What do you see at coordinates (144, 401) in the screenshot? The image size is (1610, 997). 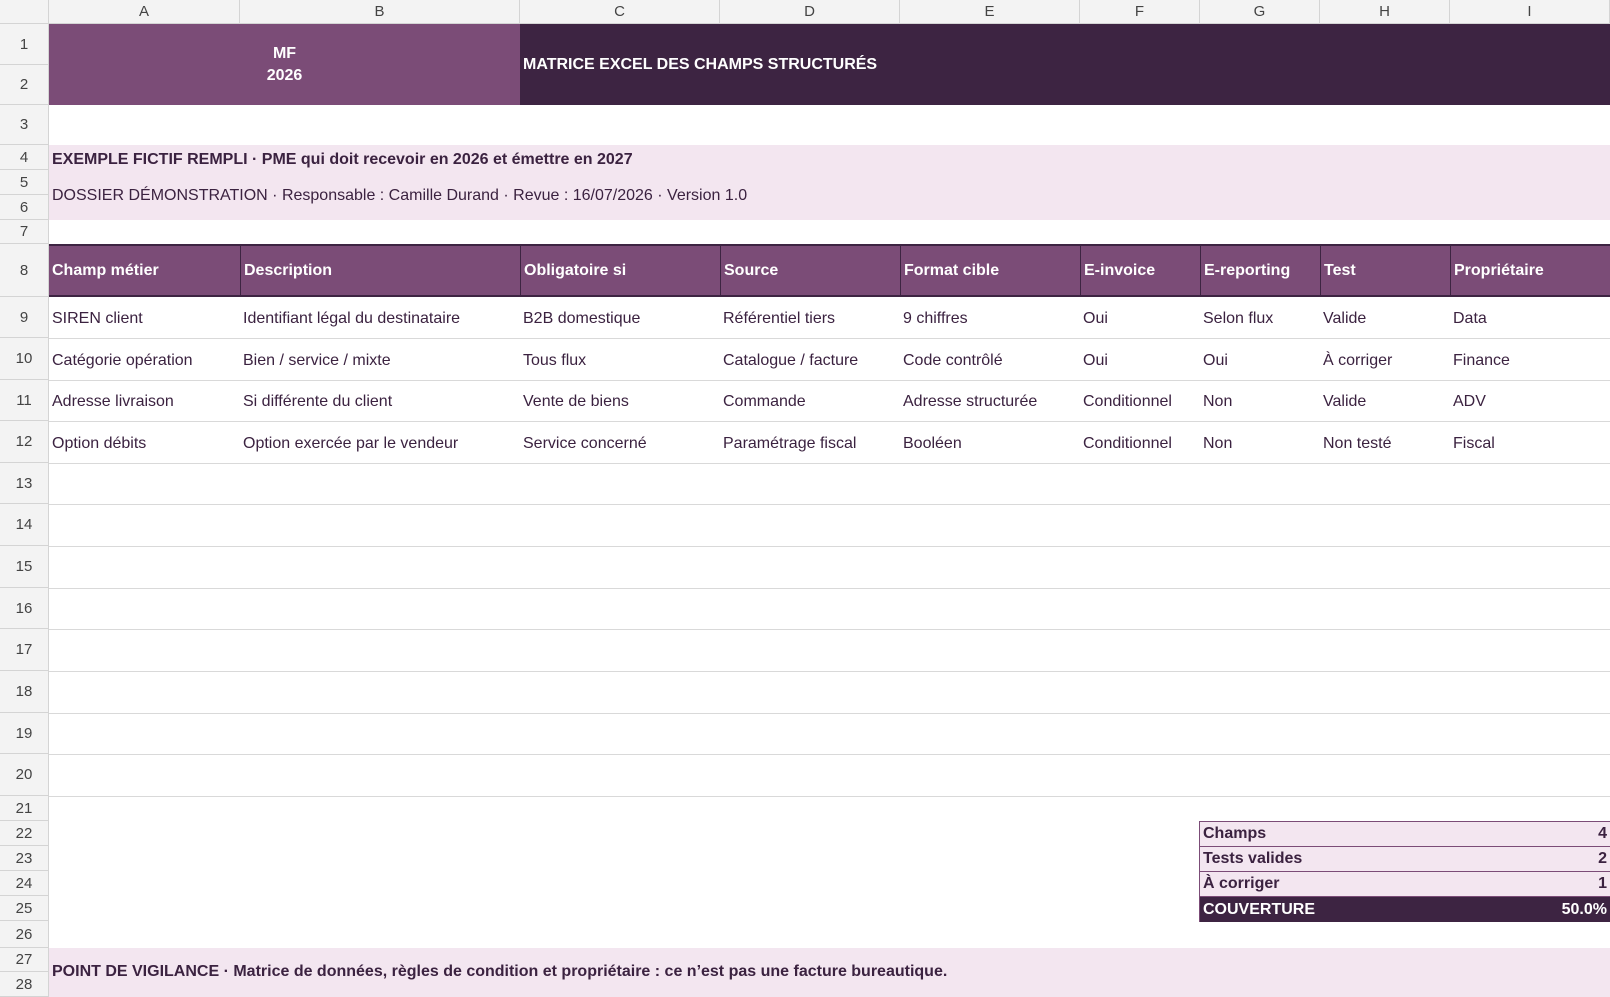 I see `cell-champ-metier: Adresse livraison` at bounding box center [144, 401].